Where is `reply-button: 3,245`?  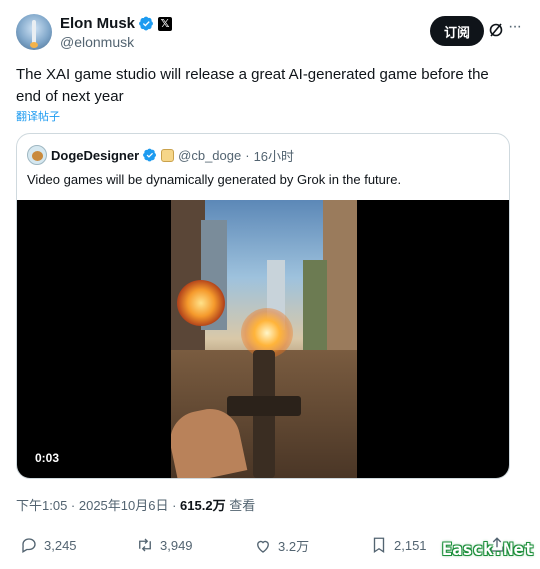
reply-button: 3,245 is located at coordinates (48, 545).